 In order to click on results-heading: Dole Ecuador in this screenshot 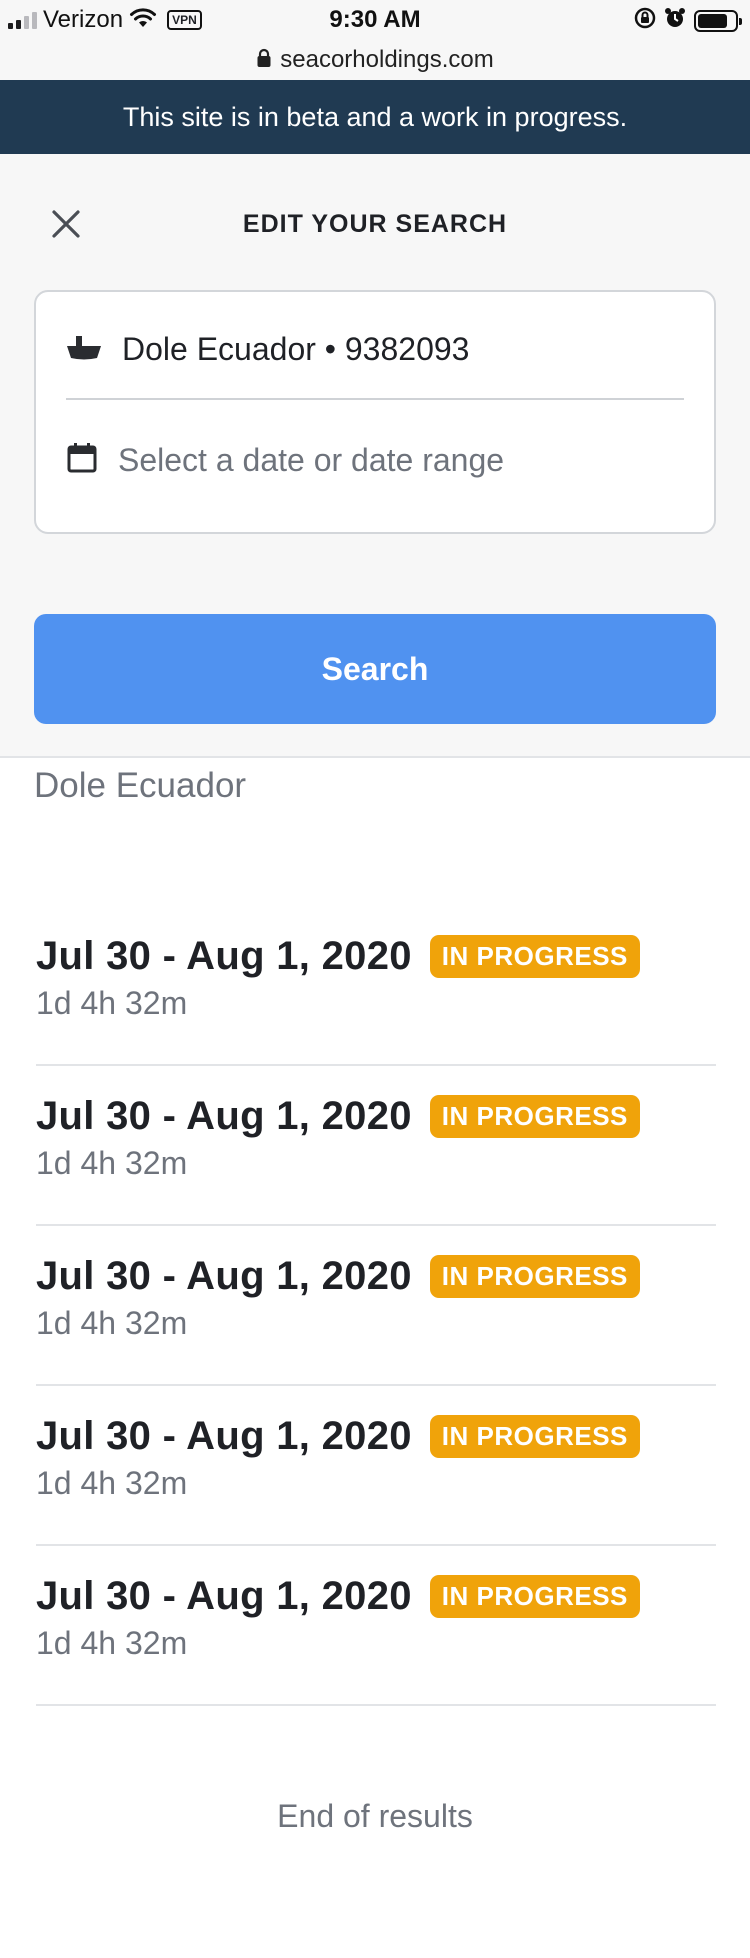, I will do `click(140, 785)`.